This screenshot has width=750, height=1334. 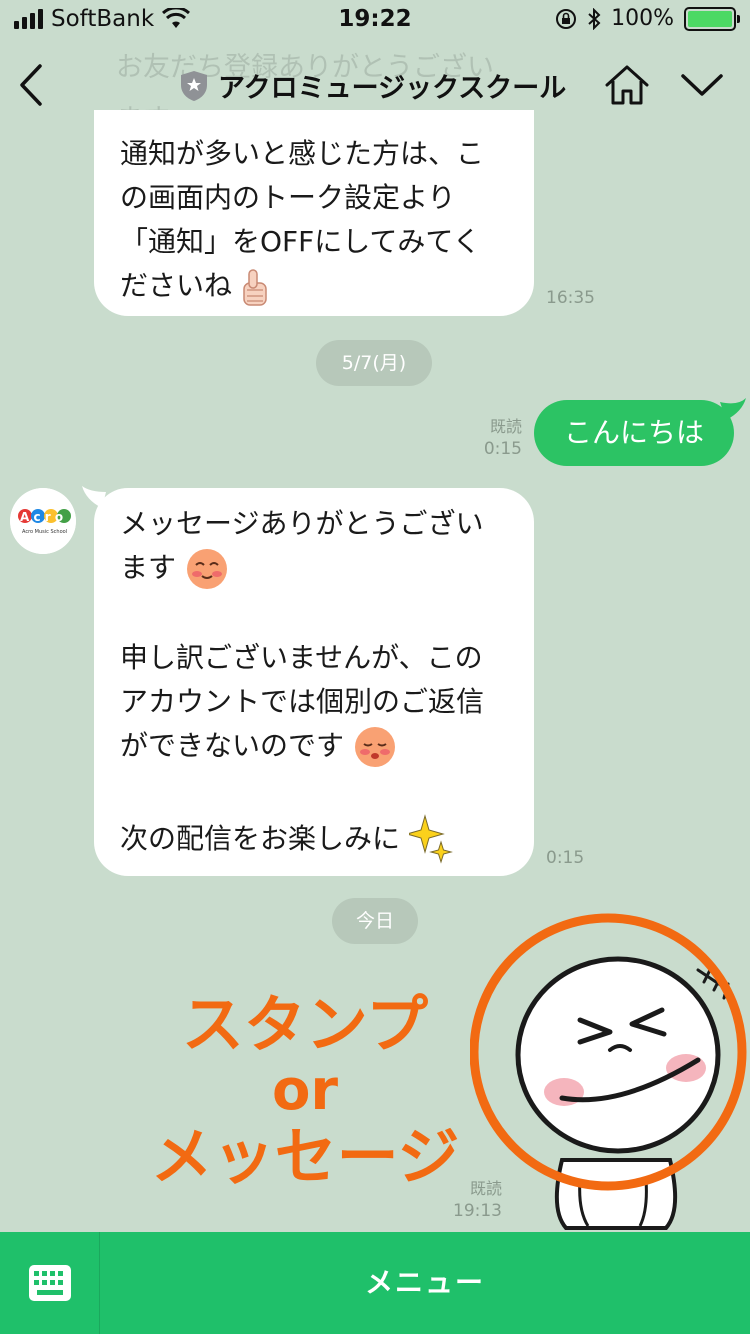 I want to click on chevron-down-icon, so click(x=702, y=85).